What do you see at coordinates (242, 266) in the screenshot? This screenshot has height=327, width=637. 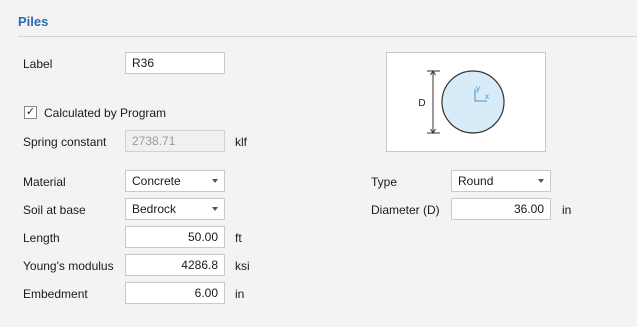 I see `youngs-modulus-unit: ksi` at bounding box center [242, 266].